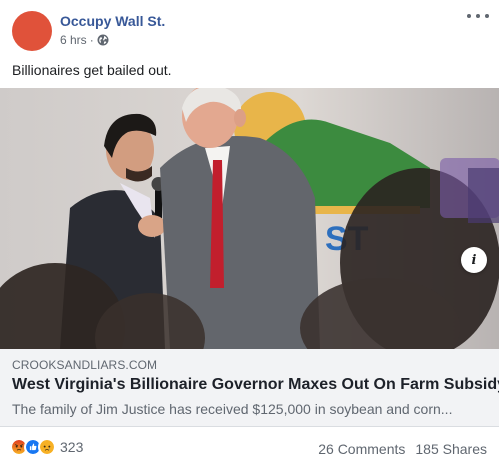 The width and height of the screenshot is (499, 466). What do you see at coordinates (85, 365) in the screenshot?
I see `link-domain: CROOKSANDLIARS.COM` at bounding box center [85, 365].